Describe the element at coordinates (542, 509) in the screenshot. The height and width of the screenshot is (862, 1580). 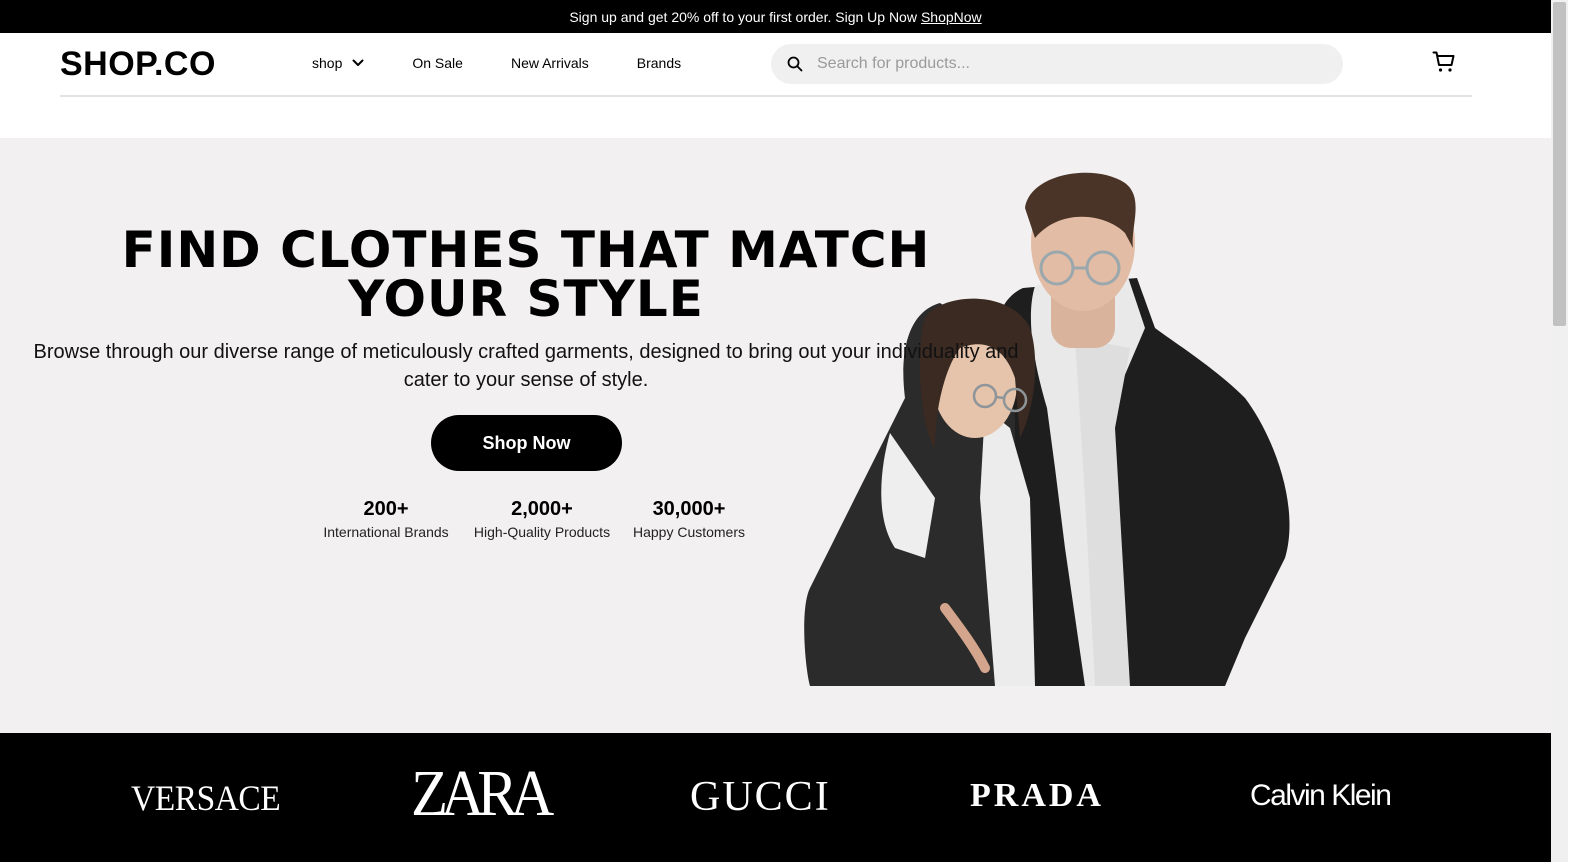
I see `stat-value: 2,000+` at that location.